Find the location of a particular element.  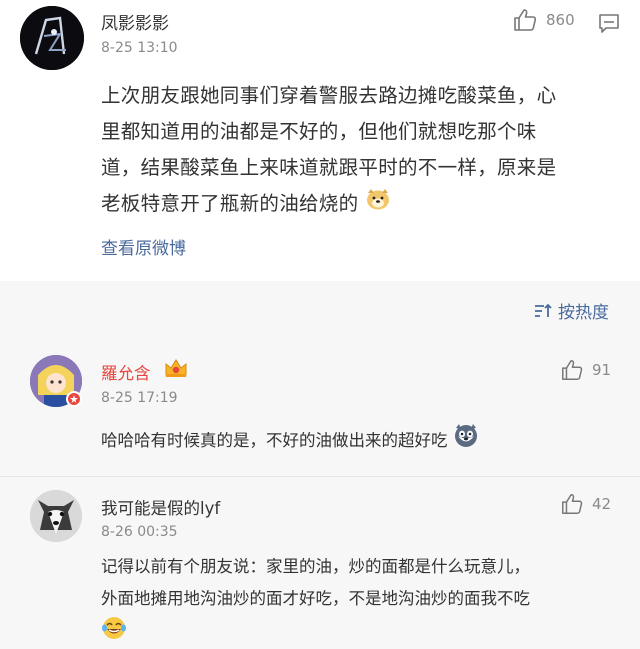

comment-timestamp: 8-25 17:19 is located at coordinates (139, 398).